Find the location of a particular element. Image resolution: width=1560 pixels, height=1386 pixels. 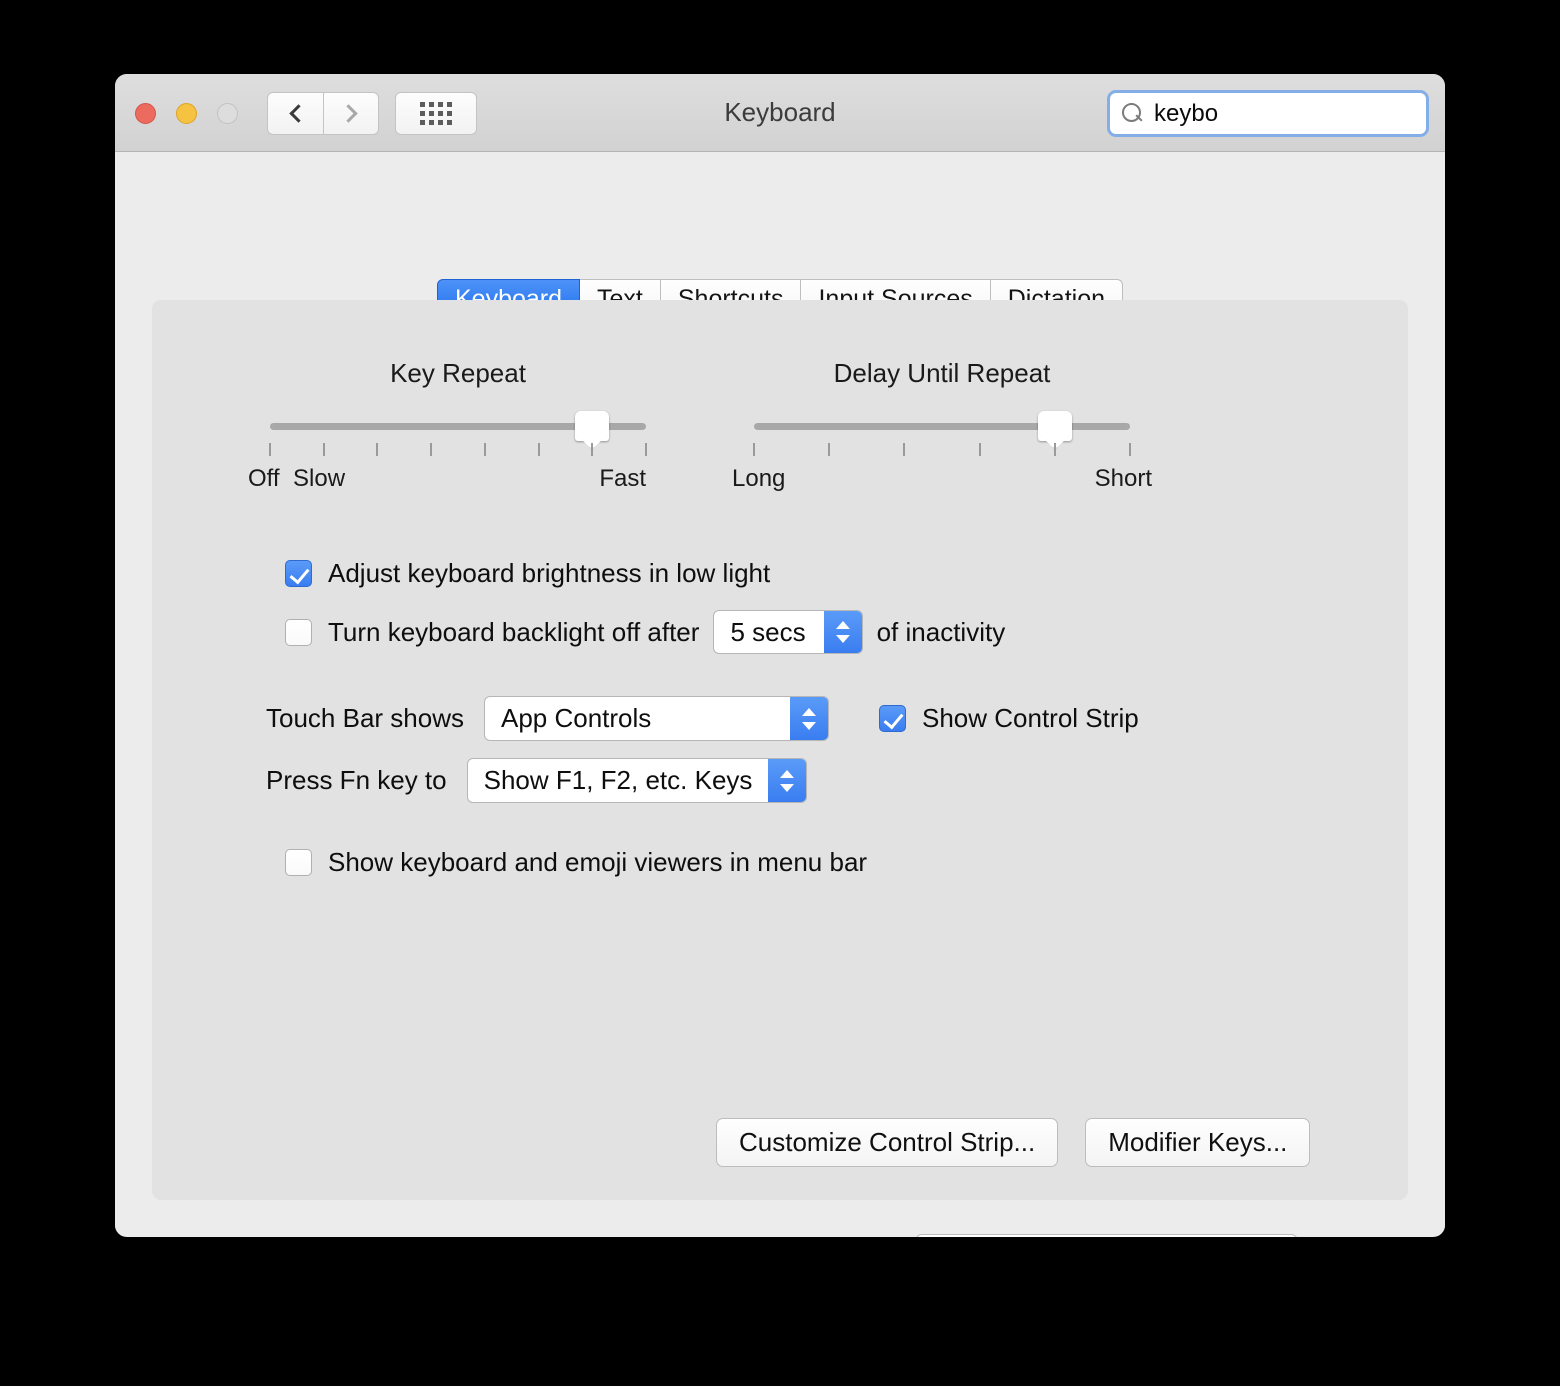

delay-track is located at coordinates (942, 426).